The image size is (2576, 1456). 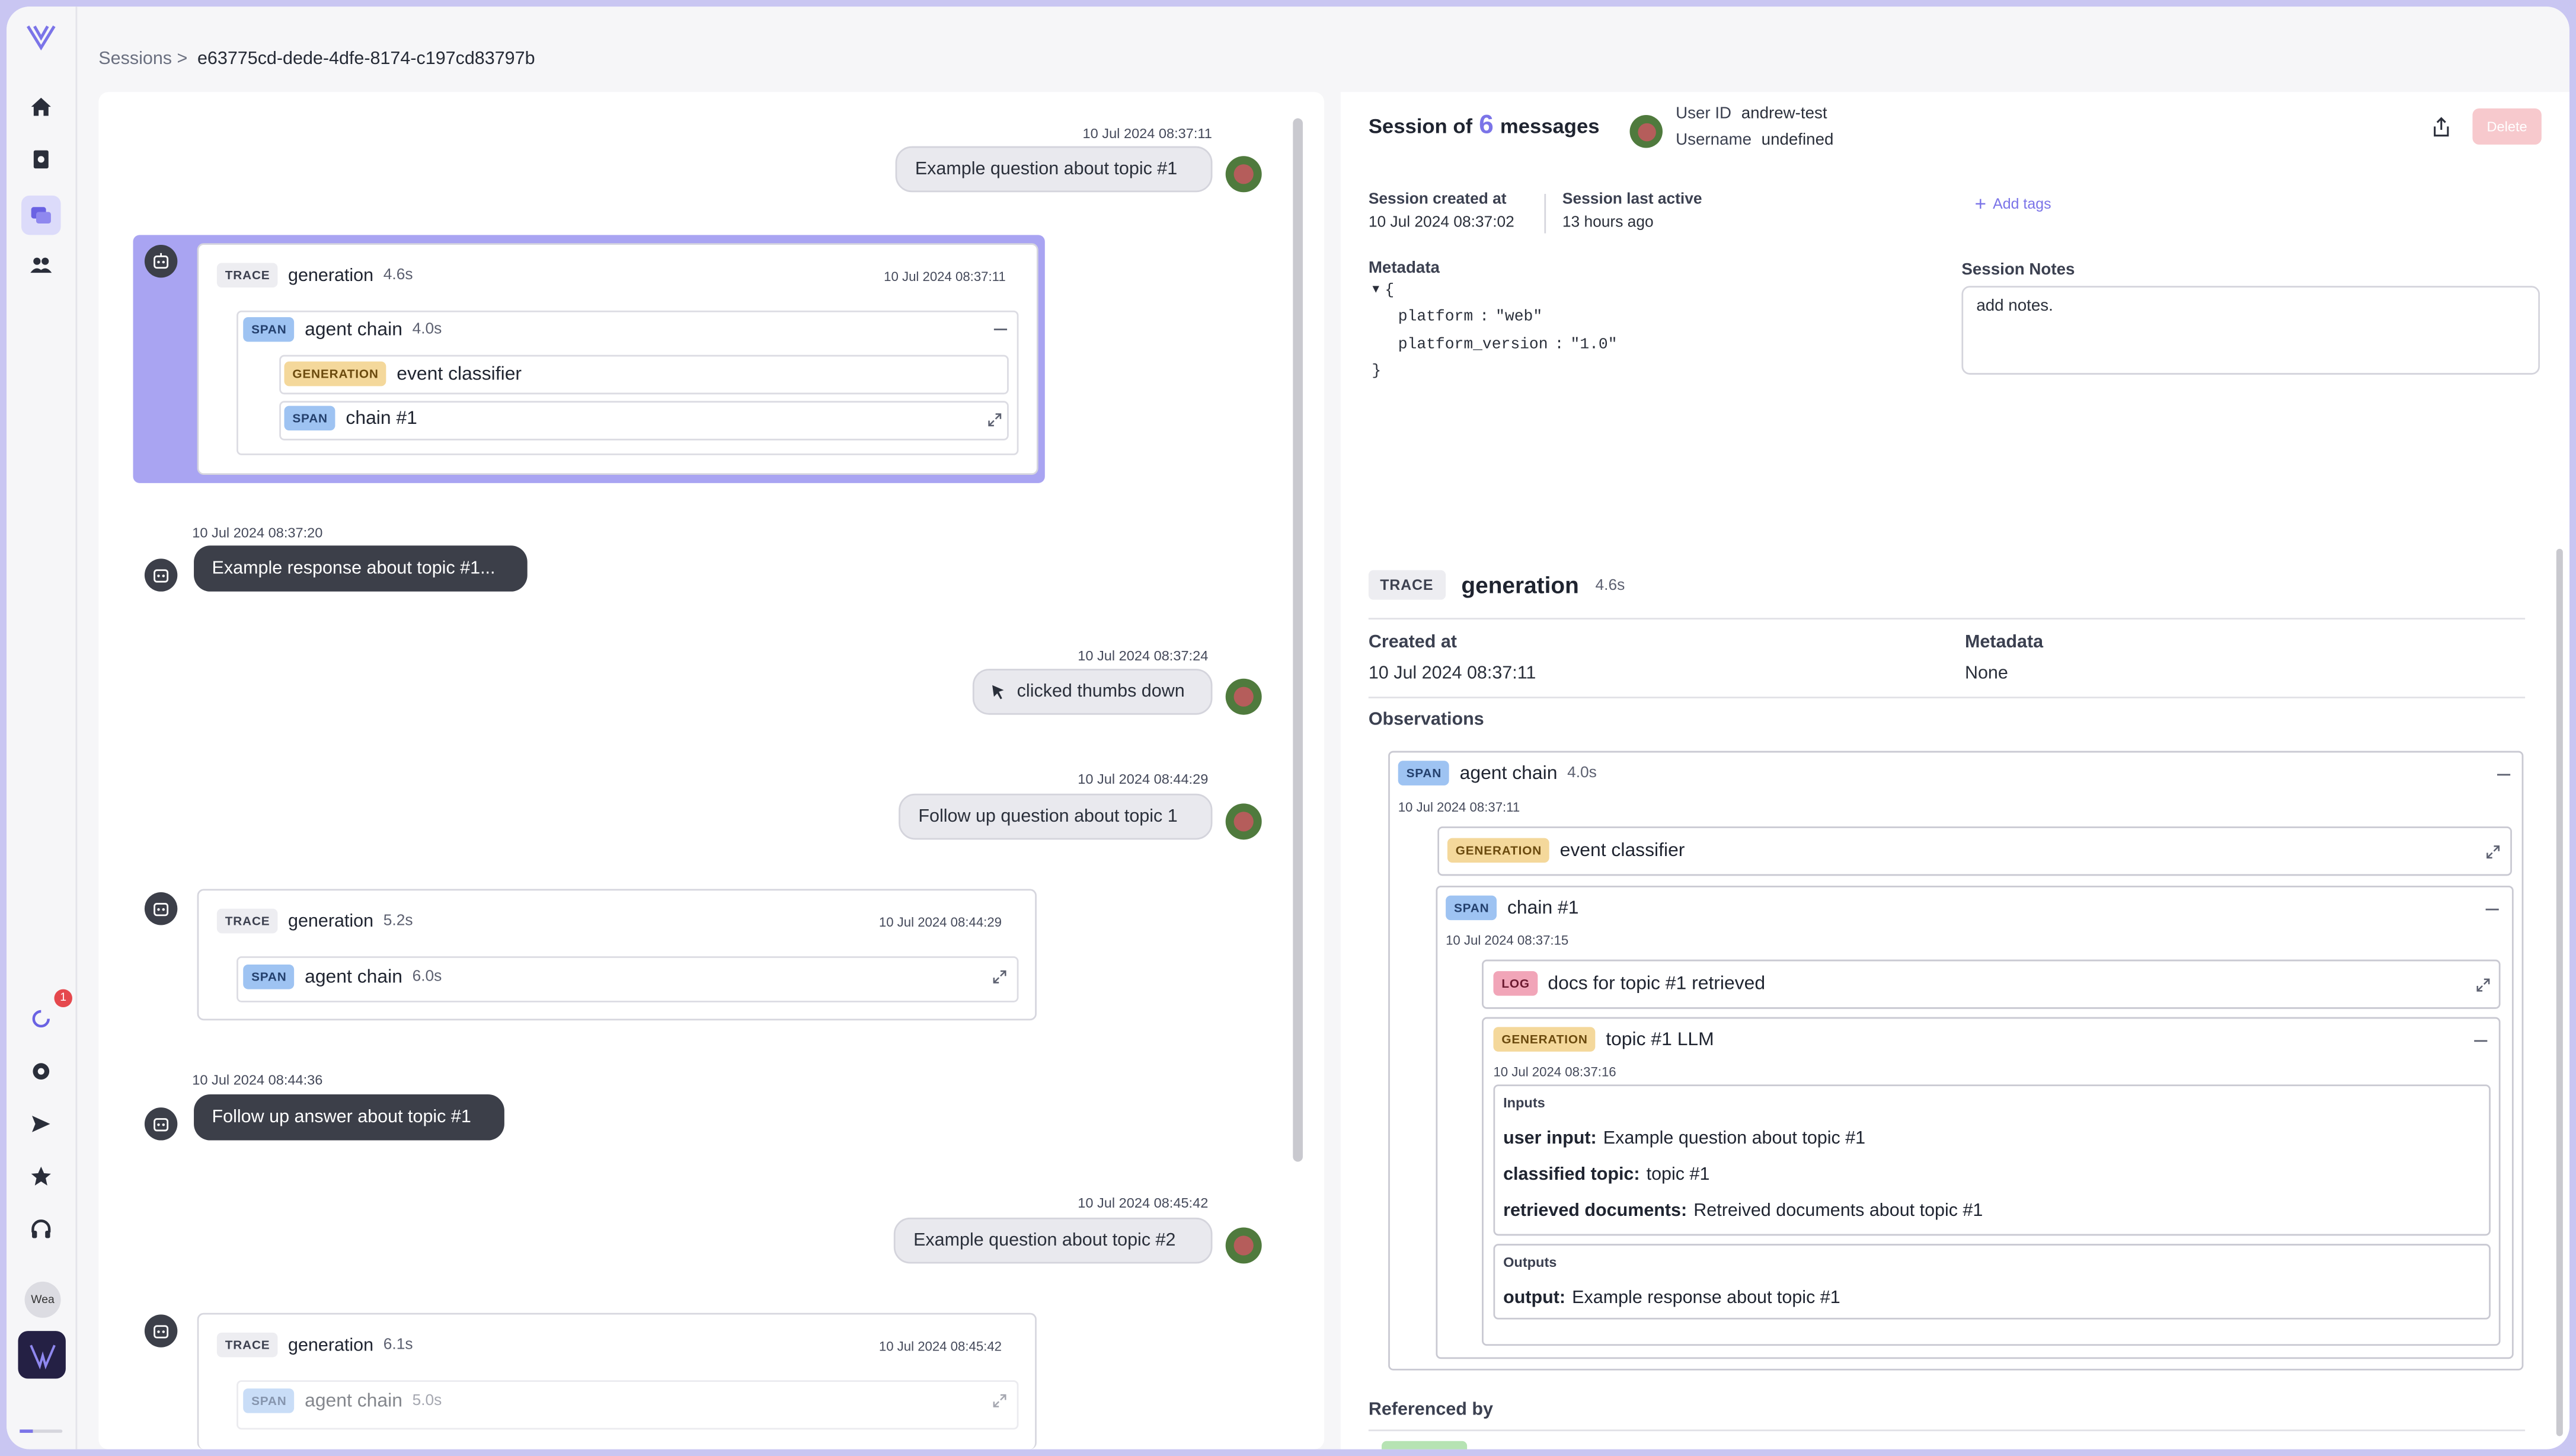 What do you see at coordinates (1704, 114) in the screenshot?
I see `user-id-label: User ID` at bounding box center [1704, 114].